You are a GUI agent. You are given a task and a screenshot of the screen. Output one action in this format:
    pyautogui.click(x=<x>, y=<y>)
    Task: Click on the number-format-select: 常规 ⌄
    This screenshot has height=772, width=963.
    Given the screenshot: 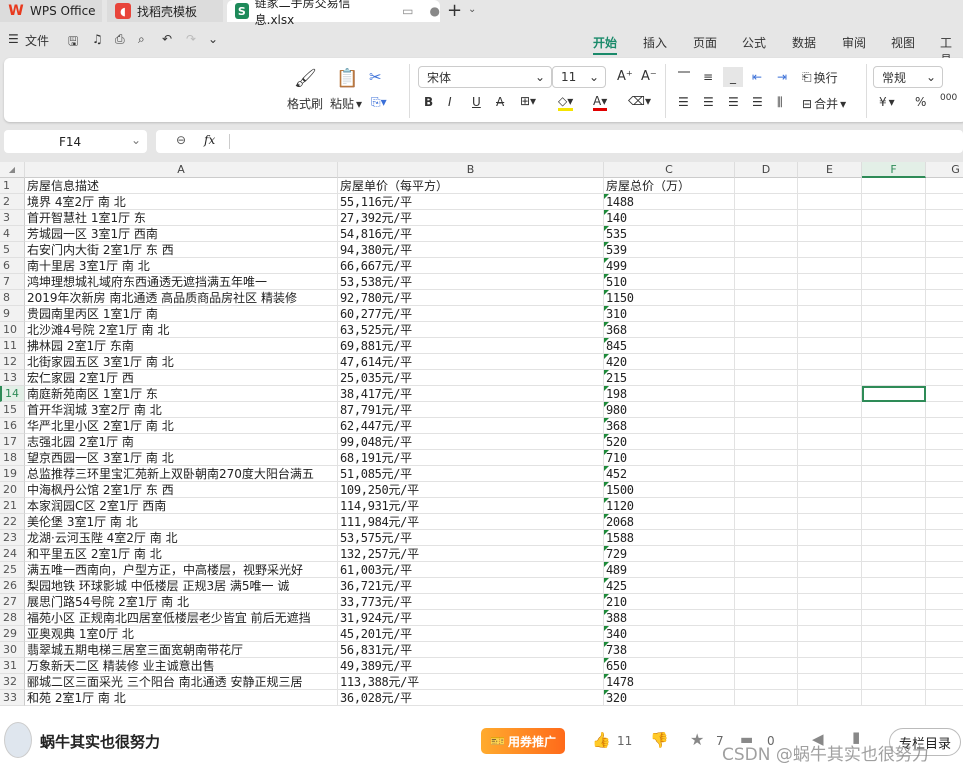 What is the action you would take?
    pyautogui.click(x=908, y=77)
    